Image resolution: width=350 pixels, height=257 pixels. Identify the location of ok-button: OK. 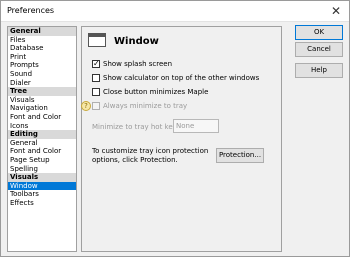
(319, 32).